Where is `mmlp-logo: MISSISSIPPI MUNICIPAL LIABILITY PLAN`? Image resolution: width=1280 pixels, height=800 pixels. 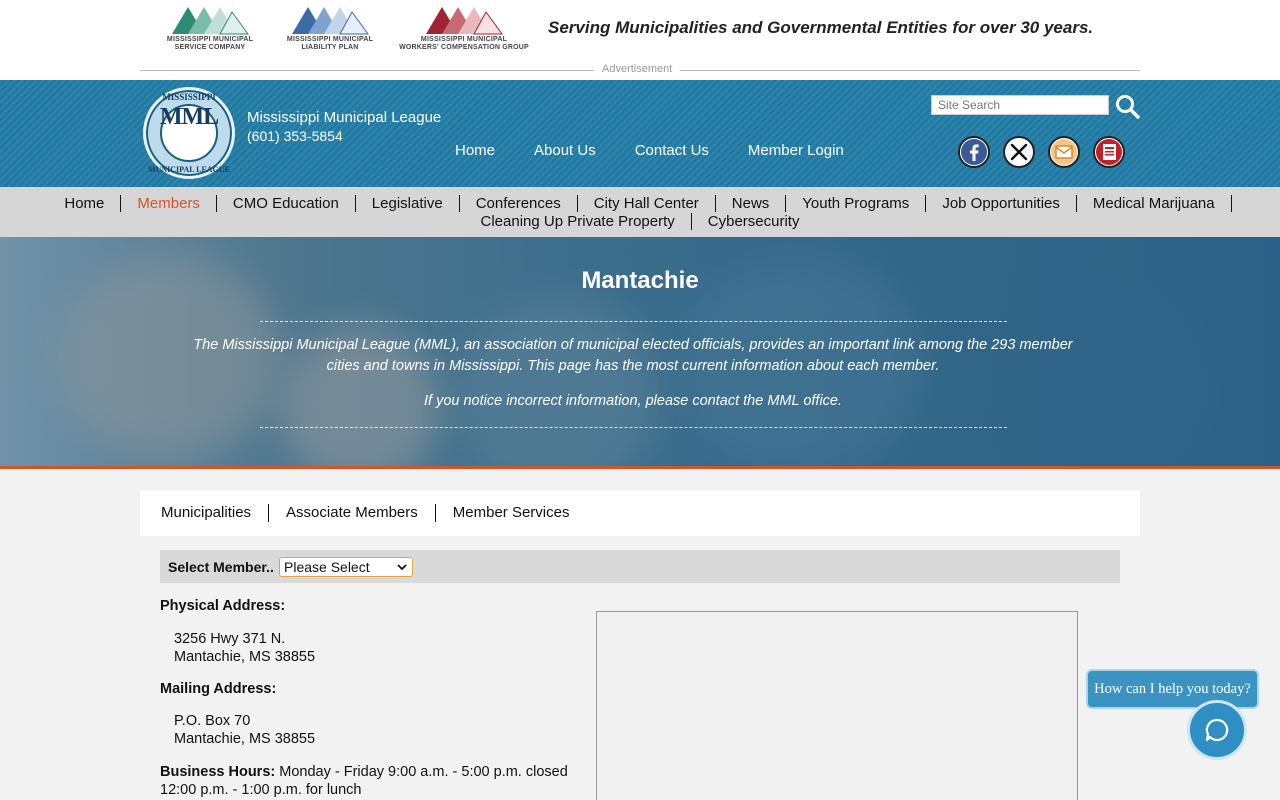
mmlp-logo: MISSISSIPPI MUNICIPAL LIABILITY PLAN is located at coordinates (330, 32).